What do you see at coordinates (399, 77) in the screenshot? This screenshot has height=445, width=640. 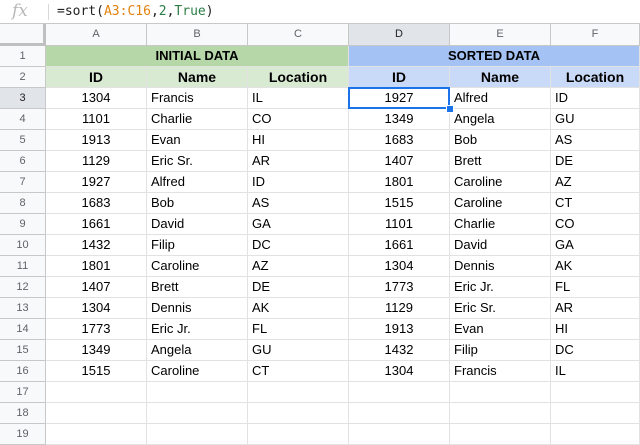 I see `sorted-header-id: ID` at bounding box center [399, 77].